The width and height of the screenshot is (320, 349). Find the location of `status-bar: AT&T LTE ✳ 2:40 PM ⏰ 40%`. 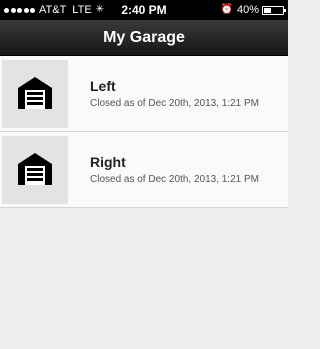

status-bar: AT&T LTE ✳ 2:40 PM ⏰ 40% is located at coordinates (144, 10).